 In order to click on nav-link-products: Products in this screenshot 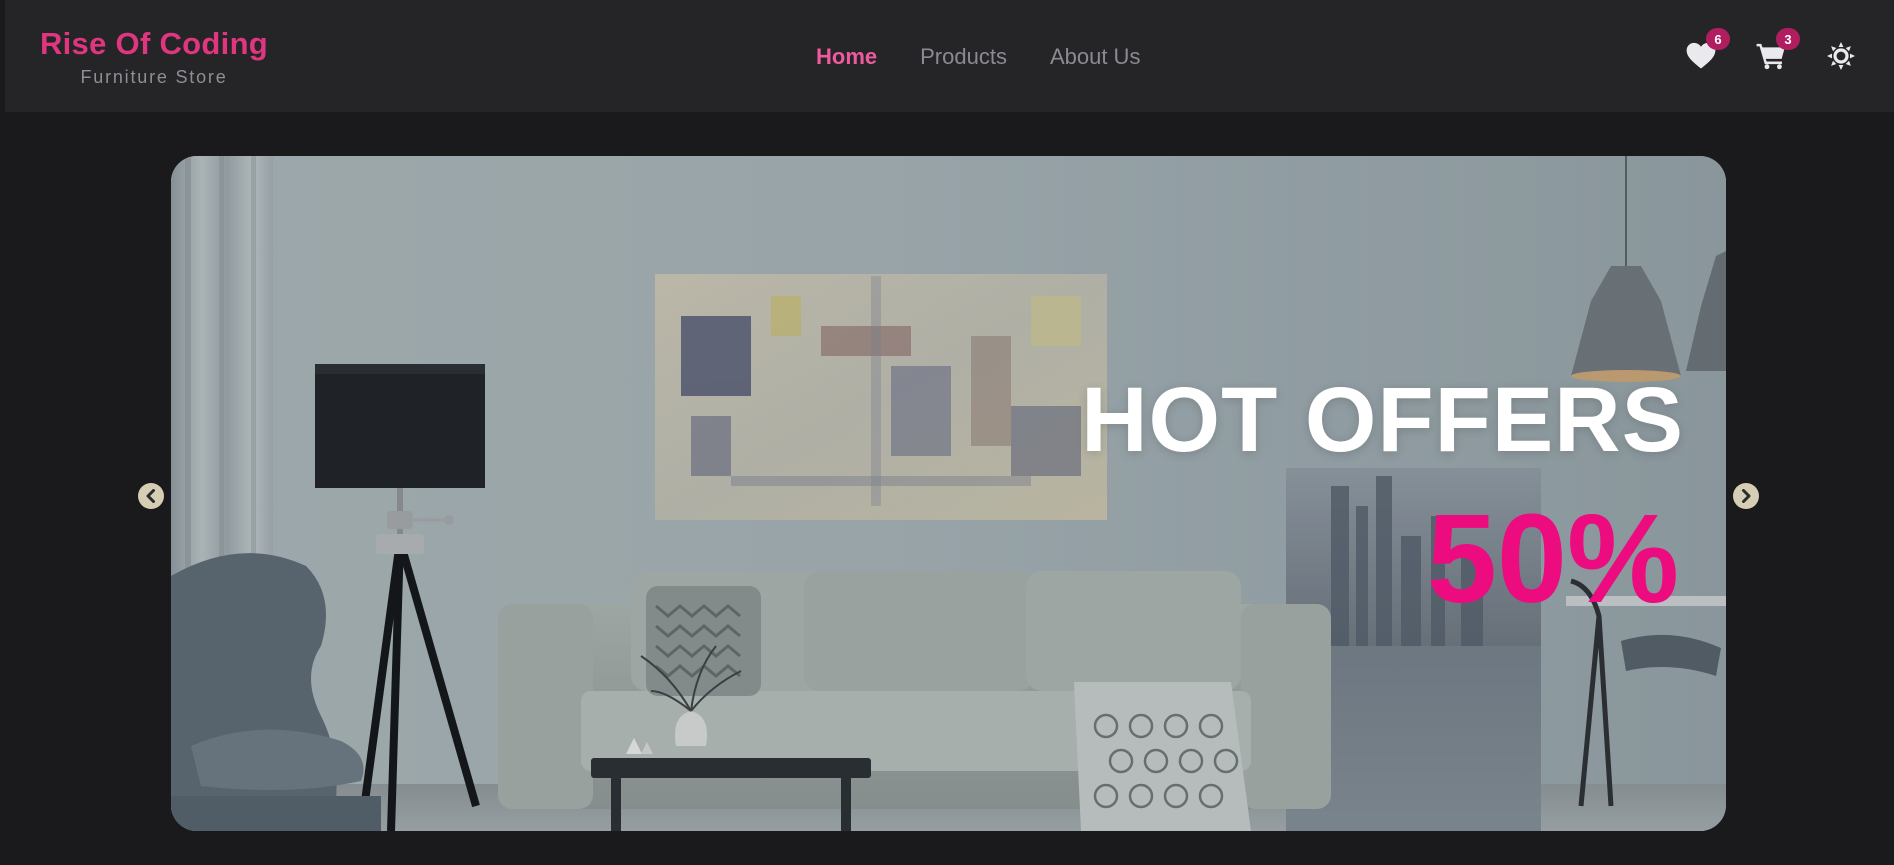, I will do `click(963, 57)`.